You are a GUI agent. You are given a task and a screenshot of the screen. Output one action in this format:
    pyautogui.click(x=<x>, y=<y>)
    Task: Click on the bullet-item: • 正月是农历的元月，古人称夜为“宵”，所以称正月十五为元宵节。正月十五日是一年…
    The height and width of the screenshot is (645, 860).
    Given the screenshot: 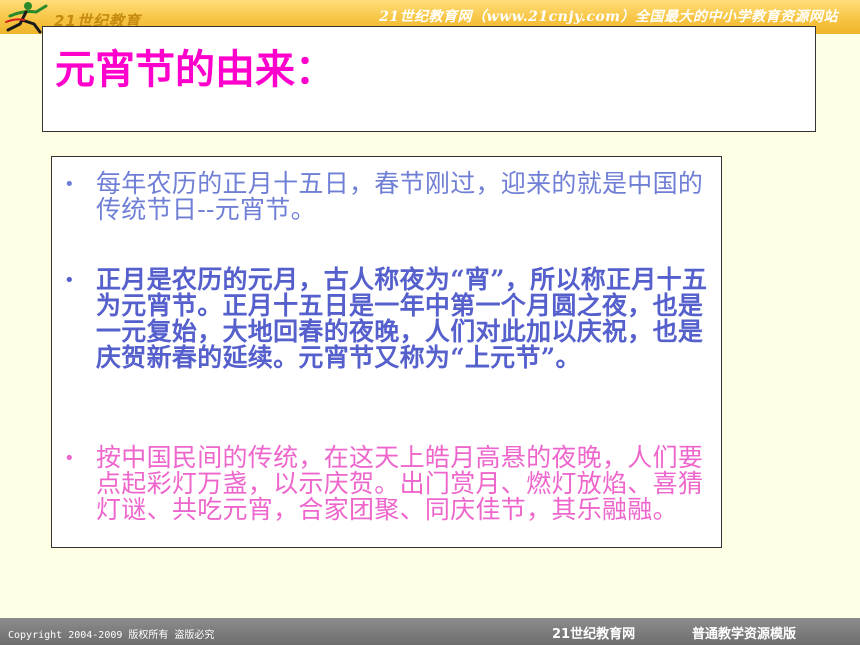 What is the action you would take?
    pyautogui.click(x=386, y=319)
    